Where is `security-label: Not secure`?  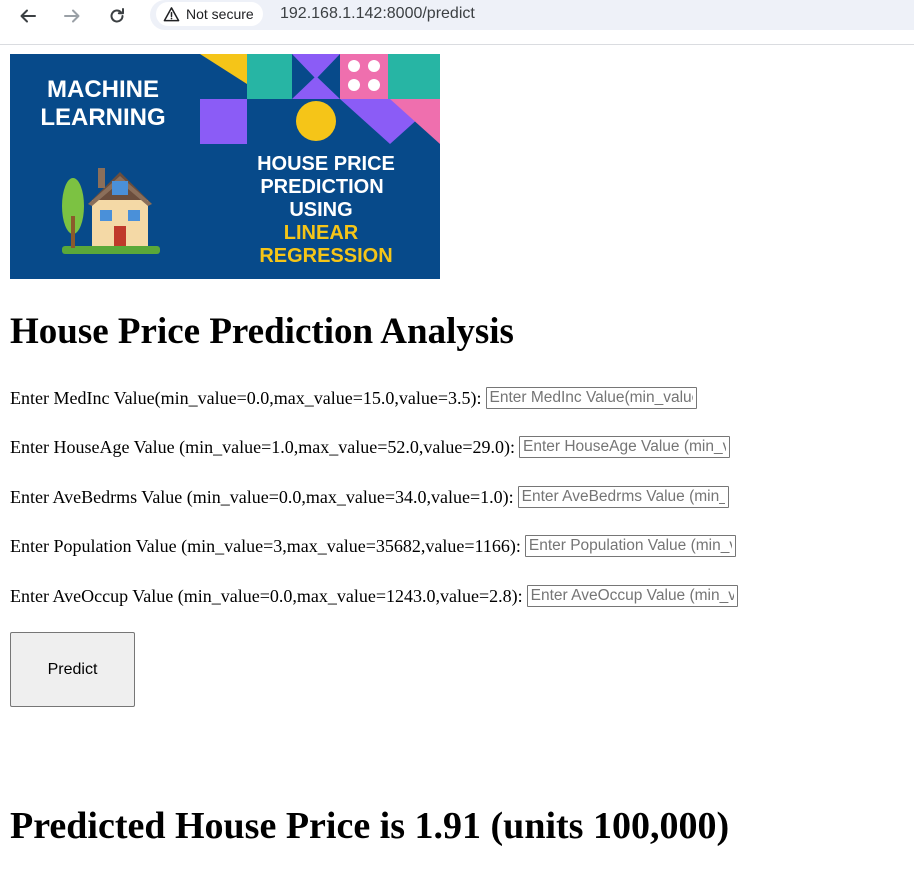
security-label: Not secure is located at coordinates (220, 14).